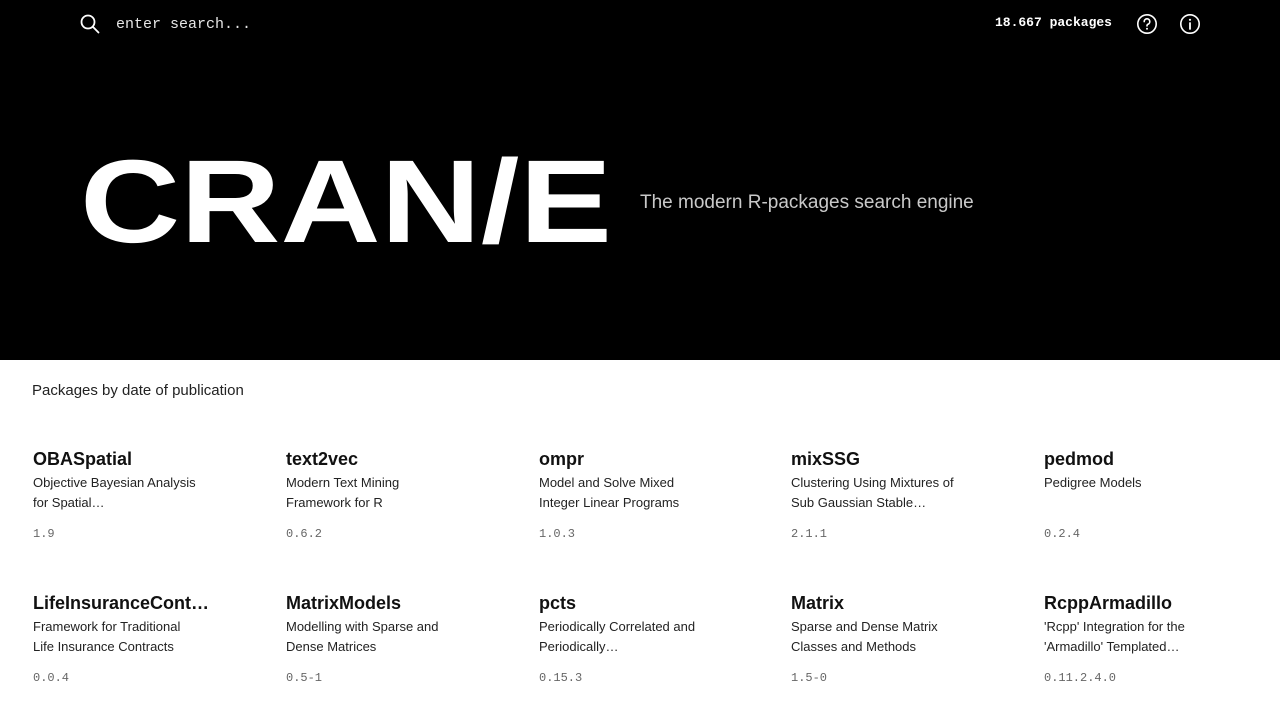 This screenshot has height=720, width=1280. I want to click on package-name: pcts, so click(558, 603).